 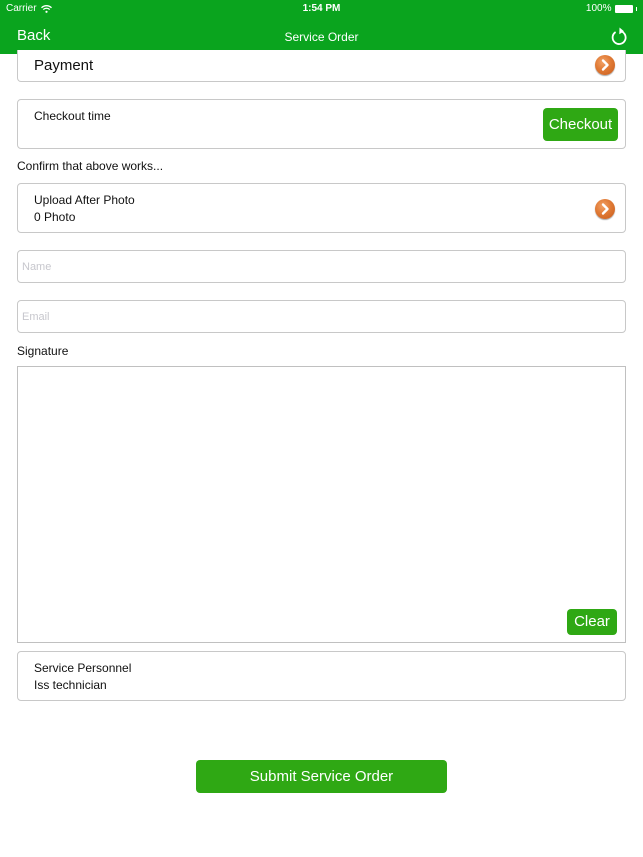 I want to click on page-title: Service Order, so click(x=321, y=37).